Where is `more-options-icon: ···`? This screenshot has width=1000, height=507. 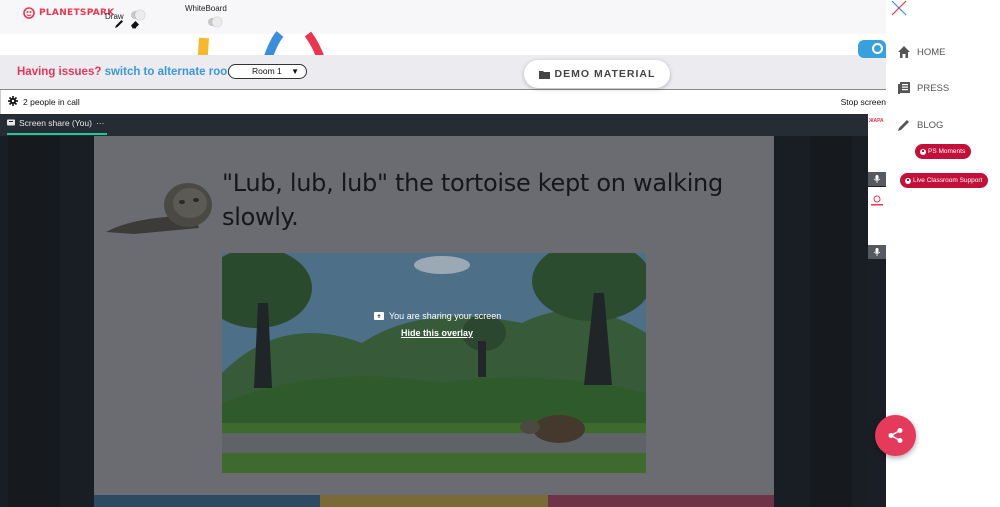
more-options-icon: ··· is located at coordinates (100, 123).